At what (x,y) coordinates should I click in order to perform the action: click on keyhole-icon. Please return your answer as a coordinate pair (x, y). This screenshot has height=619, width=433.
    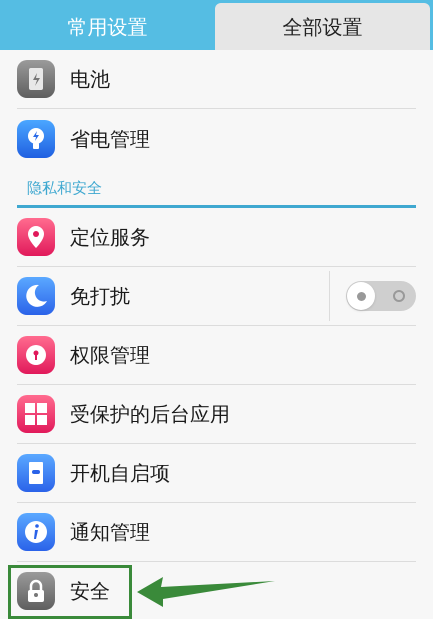
    Looking at the image, I should click on (36, 355).